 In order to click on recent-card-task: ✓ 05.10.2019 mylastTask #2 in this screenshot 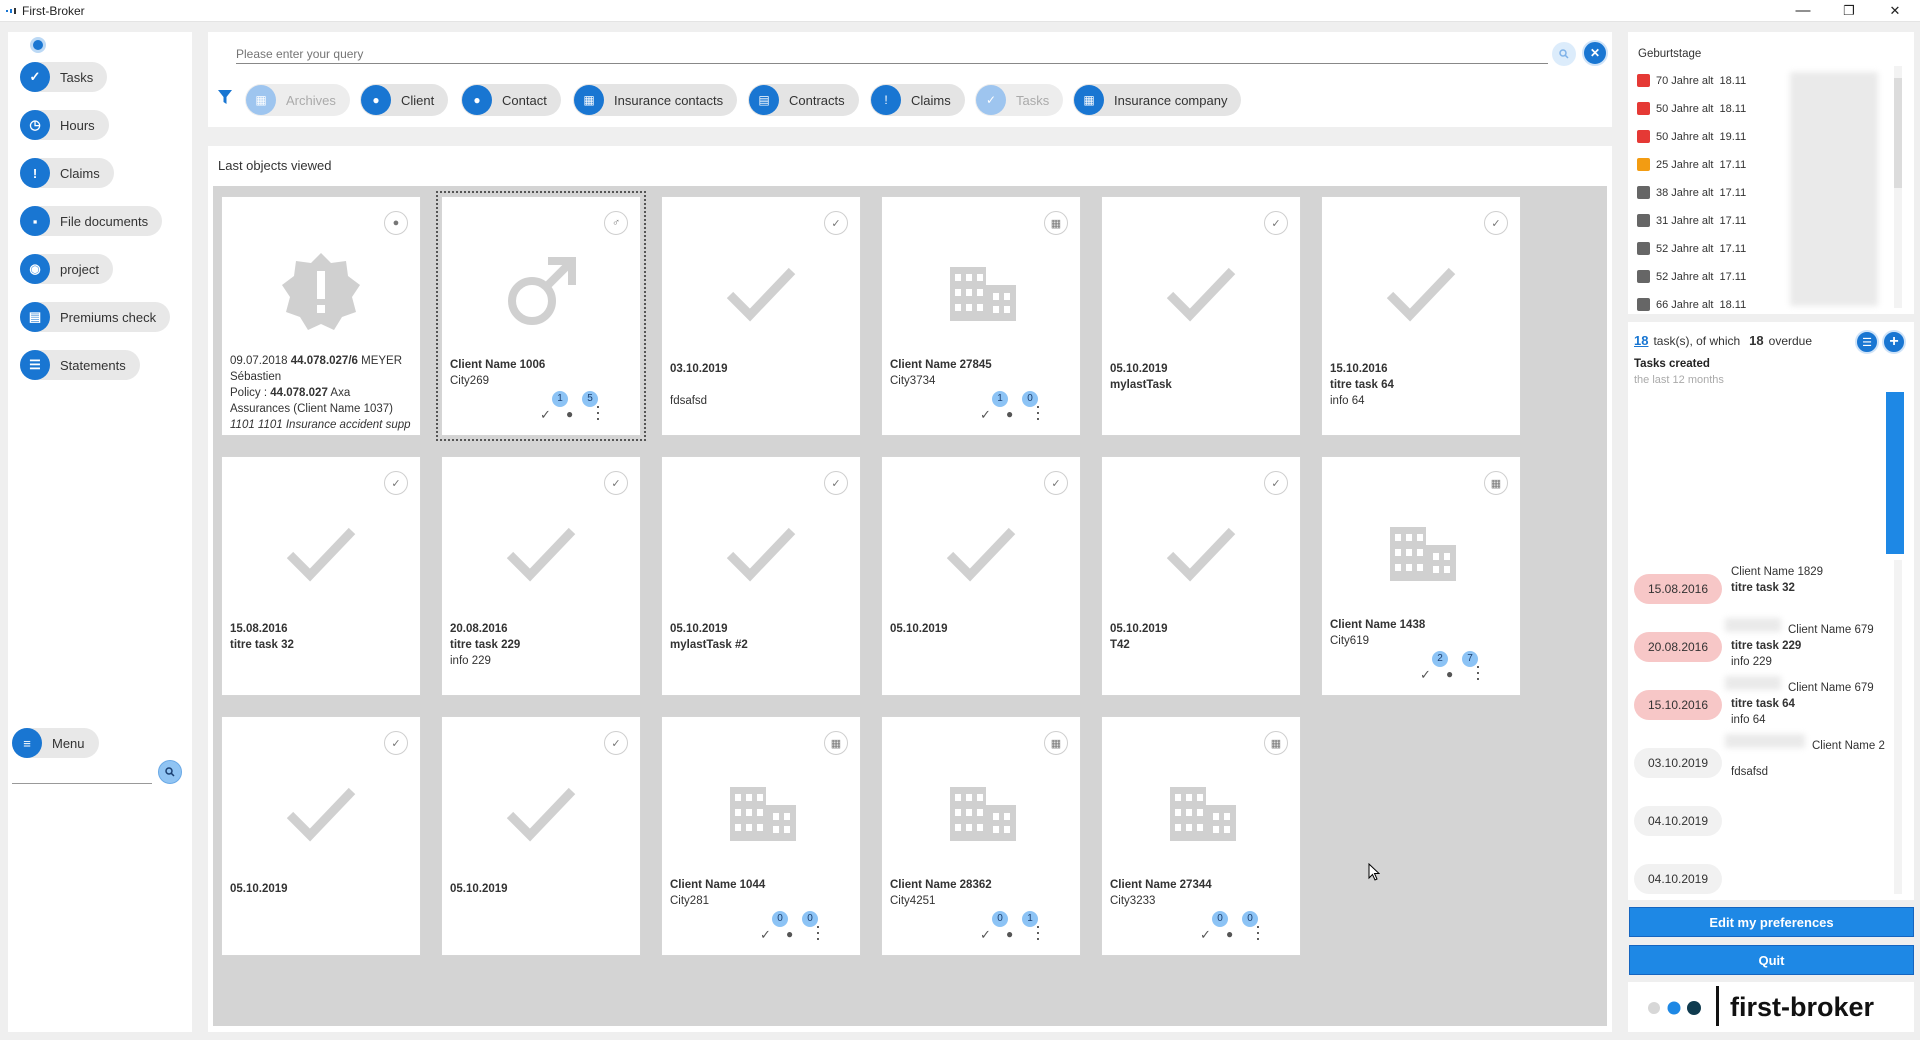, I will do `click(761, 576)`.